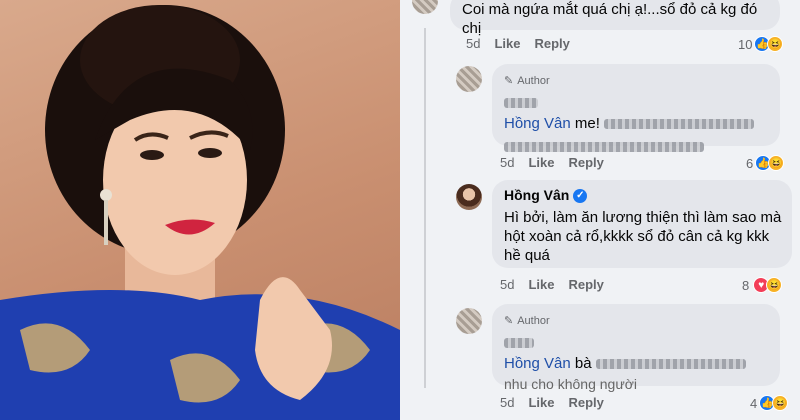  Describe the element at coordinates (570, 384) in the screenshot. I see `comment-text-tail: nhu cho không người` at that location.